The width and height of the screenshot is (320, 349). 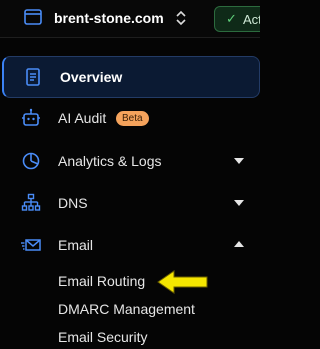 I want to click on chevron-up-icon, so click(x=239, y=244).